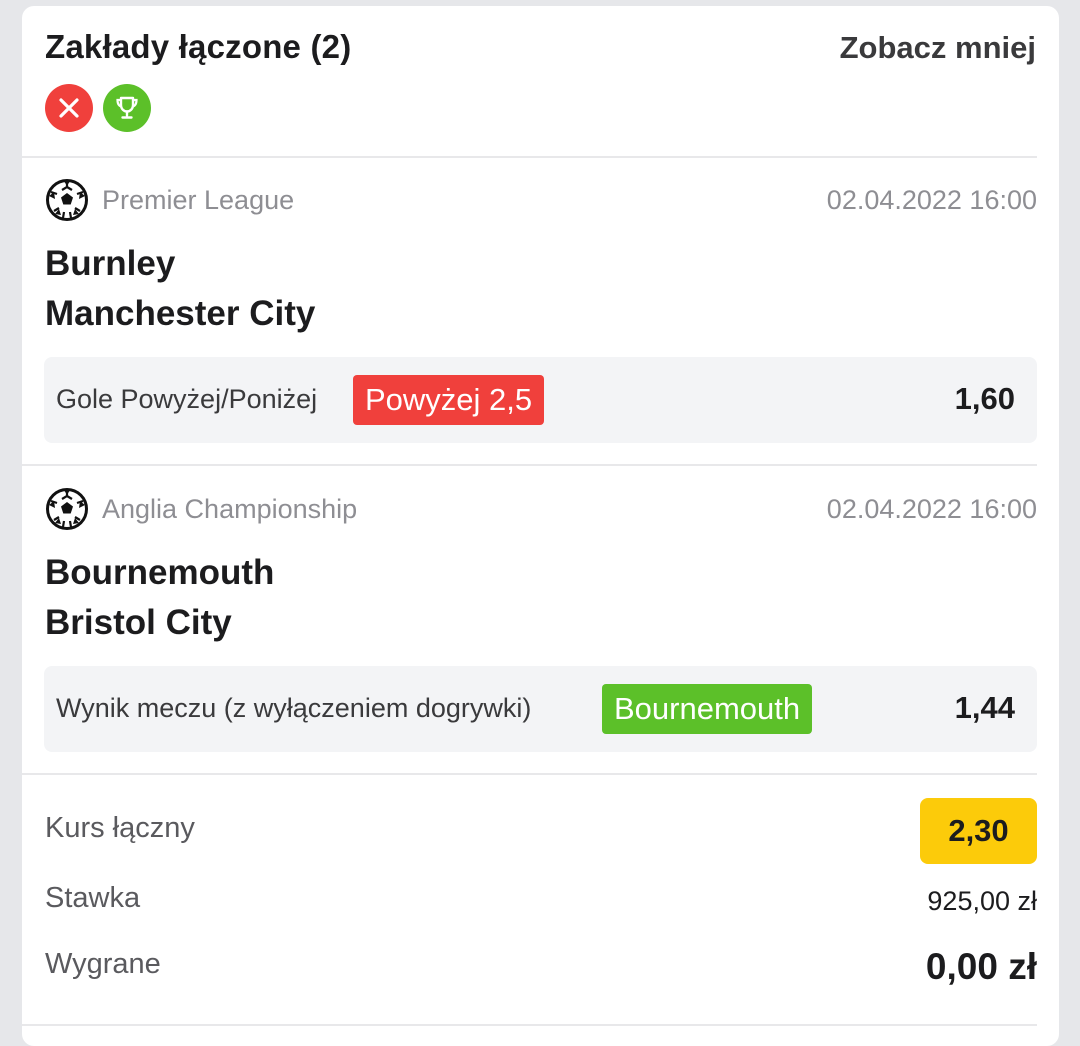 The image size is (1080, 1046). What do you see at coordinates (982, 901) in the screenshot?
I see `stake-value: 925,00 zł` at bounding box center [982, 901].